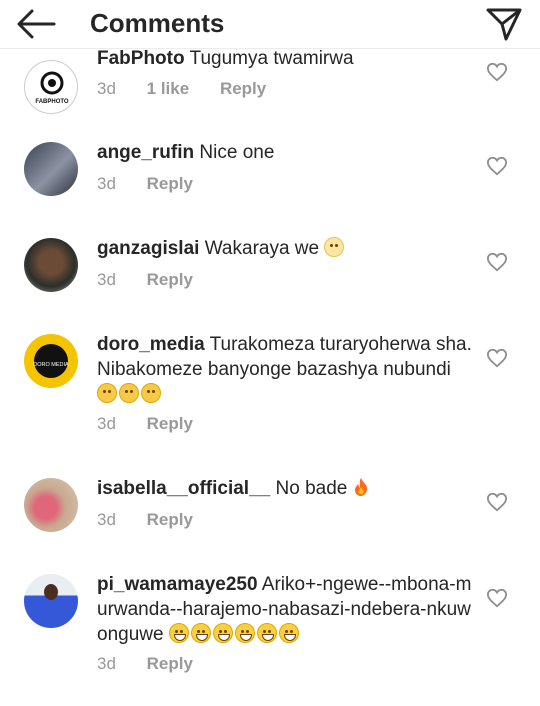 The width and height of the screenshot is (540, 706). Describe the element at coordinates (141, 58) in the screenshot. I see `comment-username: FabPhoto` at that location.